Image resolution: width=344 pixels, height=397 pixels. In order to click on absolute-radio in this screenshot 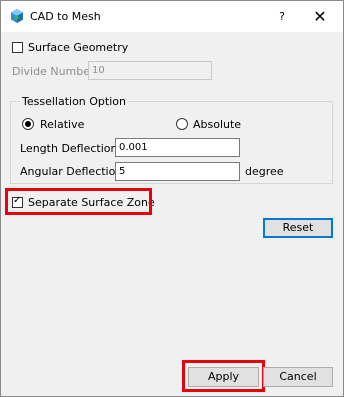, I will do `click(182, 124)`.